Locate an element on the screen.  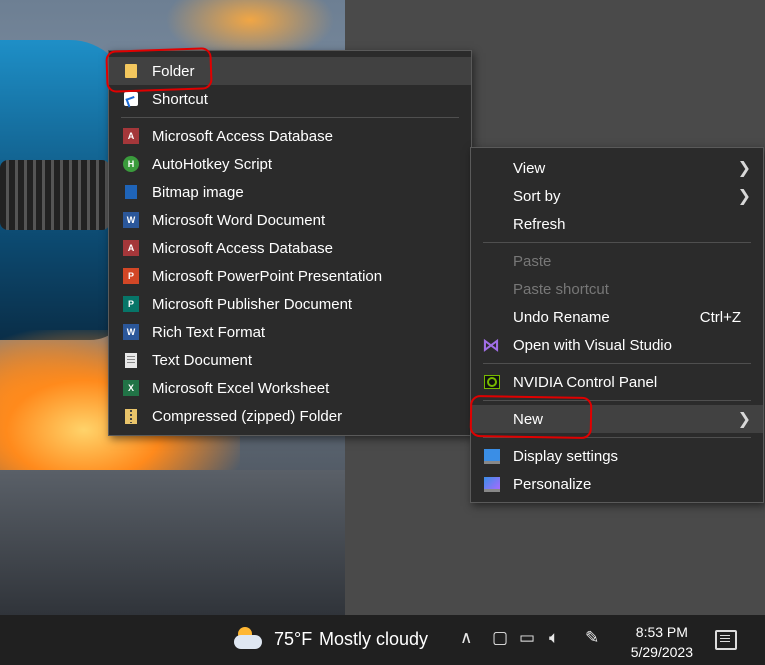
menu-refresh-label: Refresh is located at coordinates (539, 224).